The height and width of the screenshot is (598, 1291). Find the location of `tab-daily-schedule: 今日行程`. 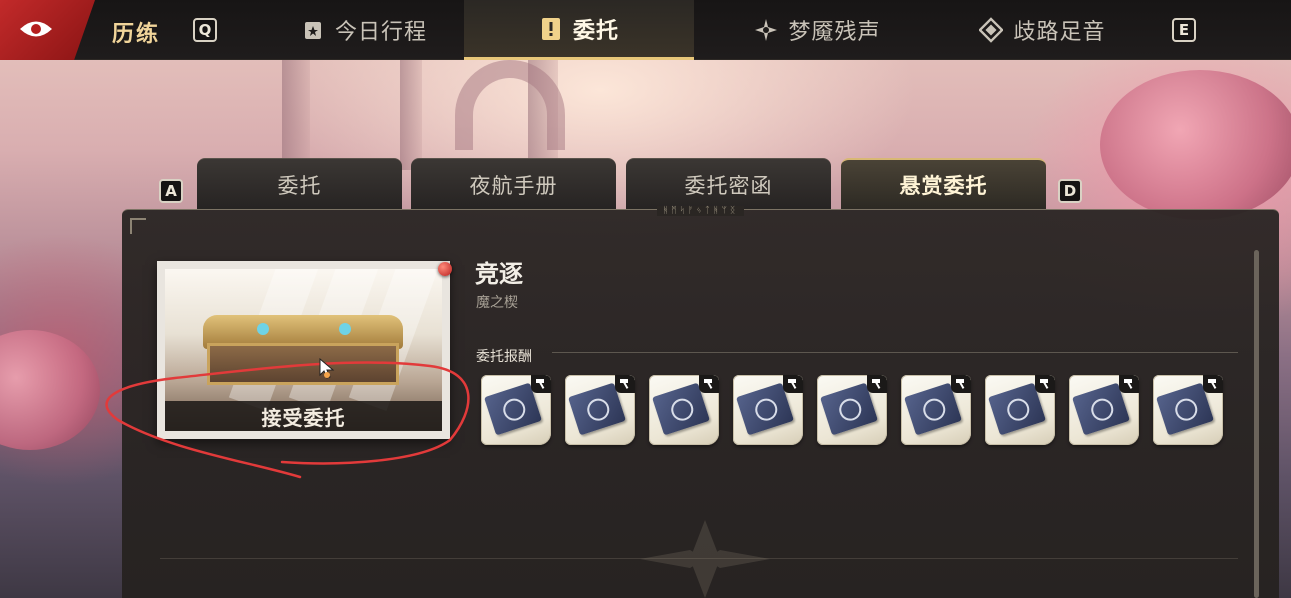

tab-daily-schedule: 今日行程 is located at coordinates (364, 30).